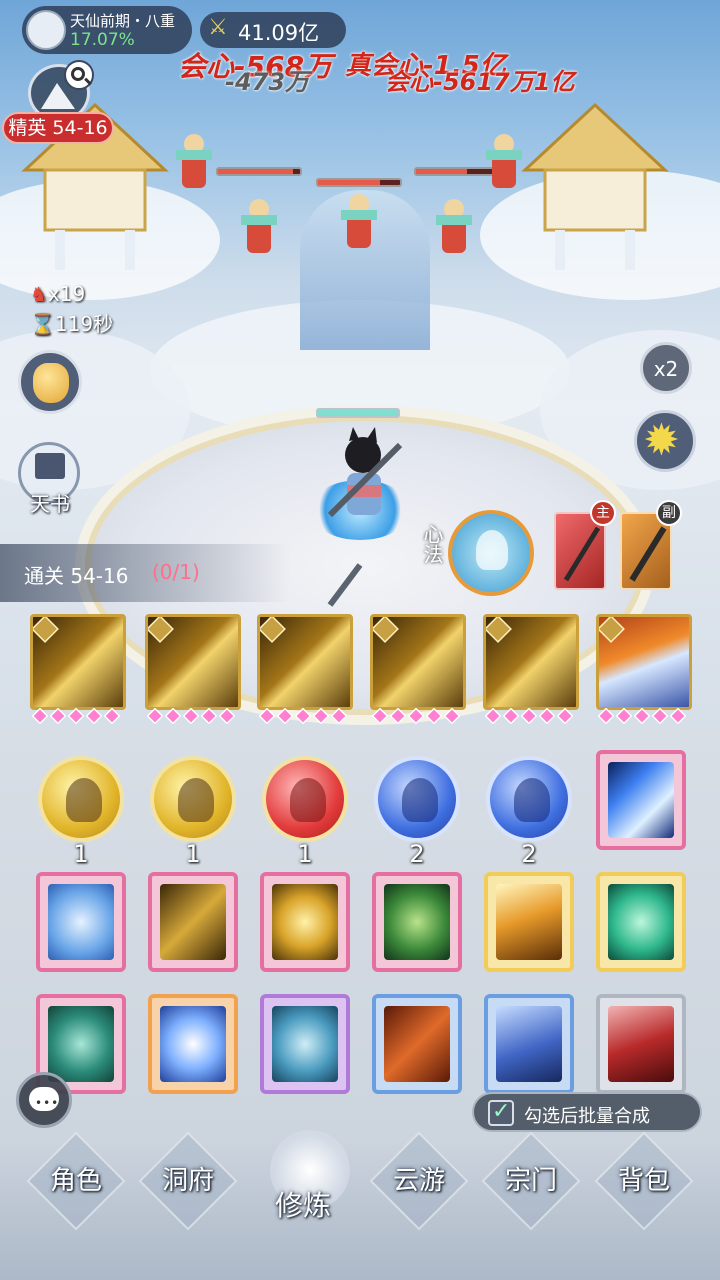 Image resolution: width=720 pixels, height=1280 pixels. I want to click on orb-count: 2, so click(417, 854).